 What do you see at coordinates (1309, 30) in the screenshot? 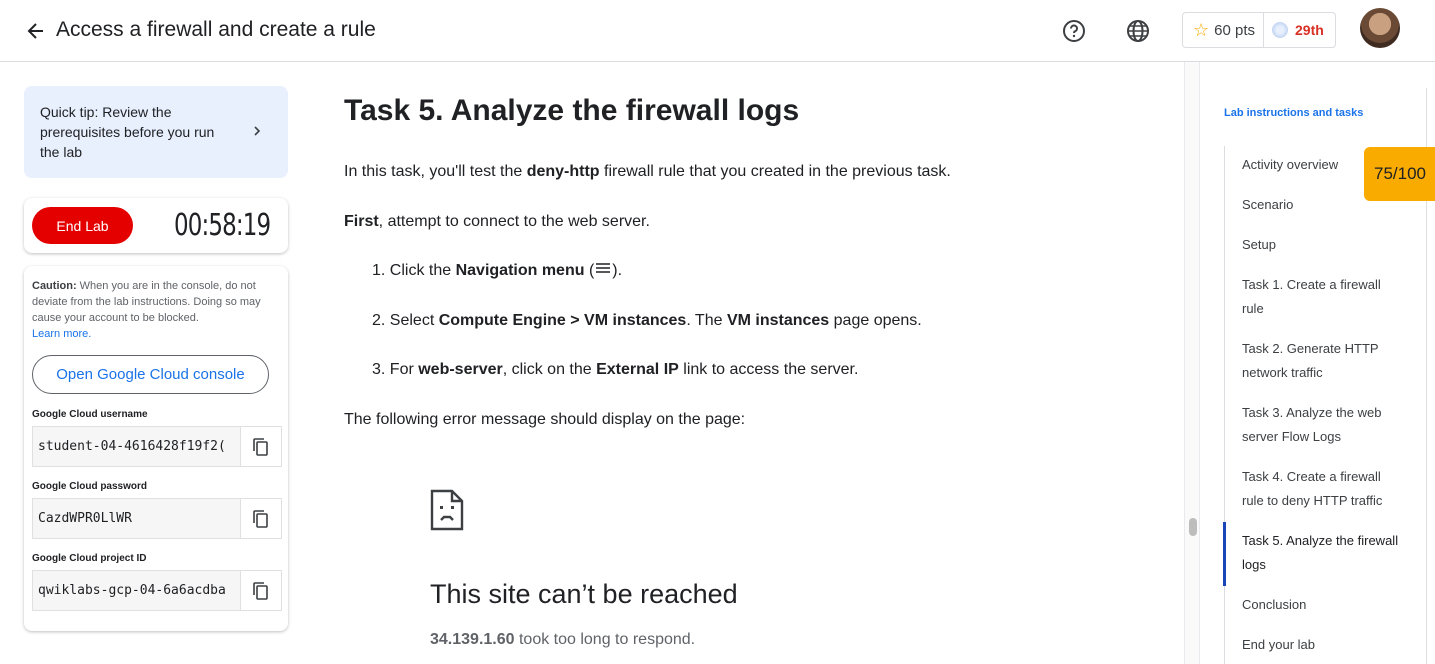
I see `rank-value: 29th` at bounding box center [1309, 30].